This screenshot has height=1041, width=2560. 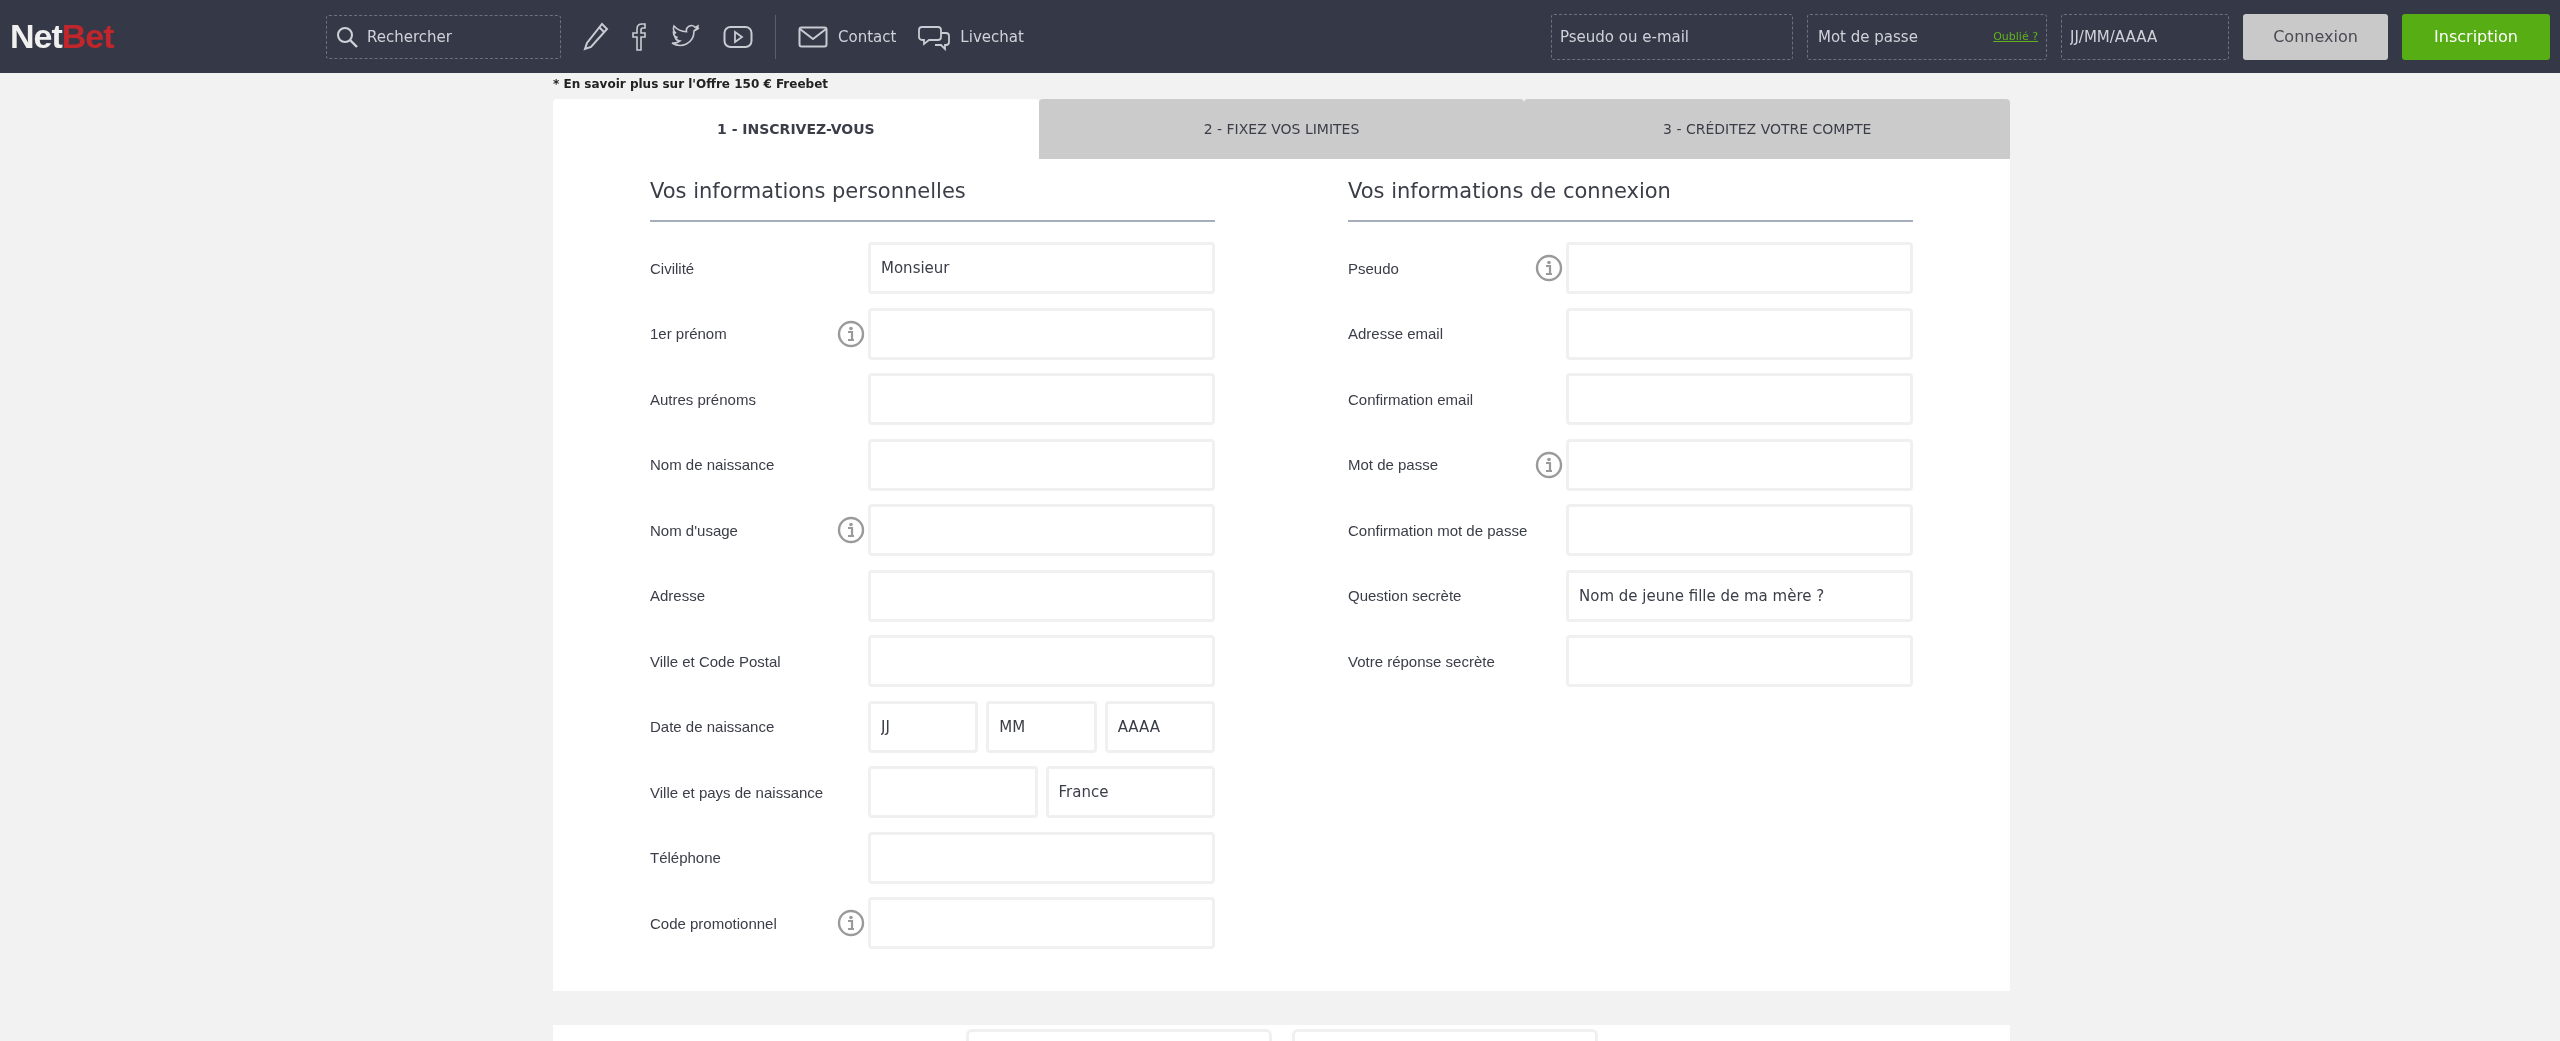 I want to click on pencil-icon, so click(x=596, y=36).